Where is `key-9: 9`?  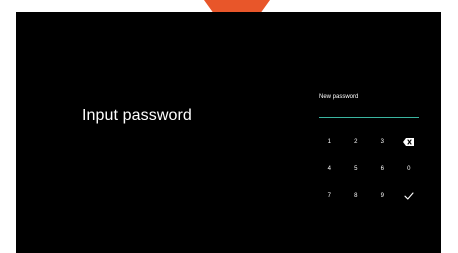 key-9: 9 is located at coordinates (382, 195).